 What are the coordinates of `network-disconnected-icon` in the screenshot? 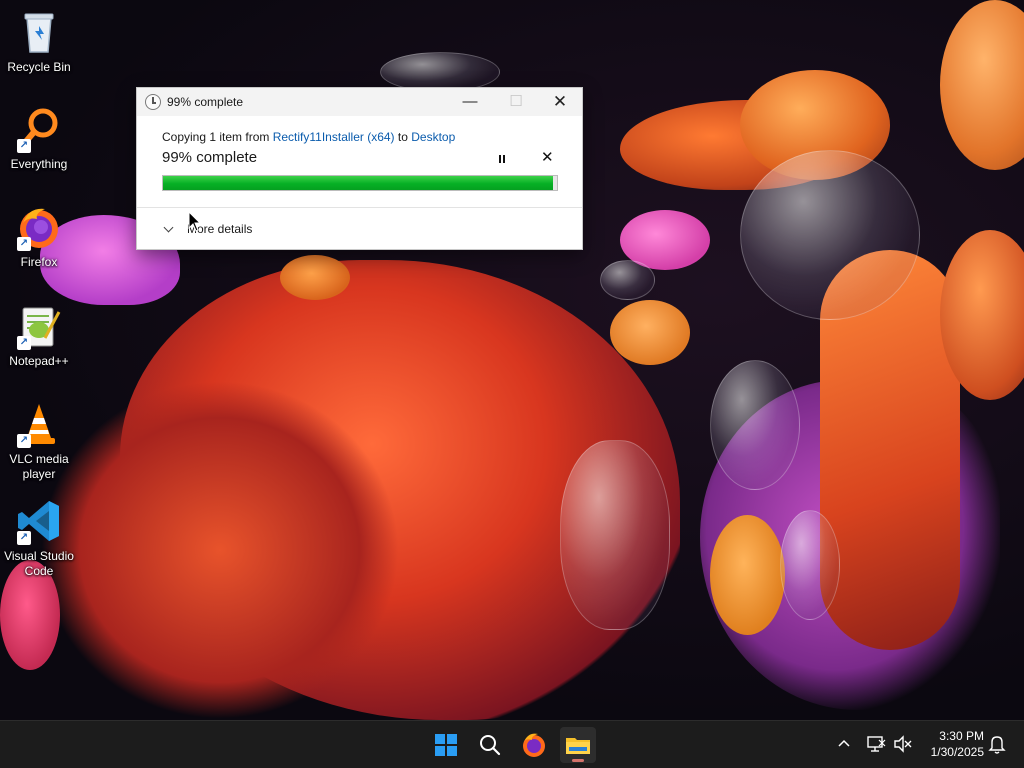 It's located at (876, 744).